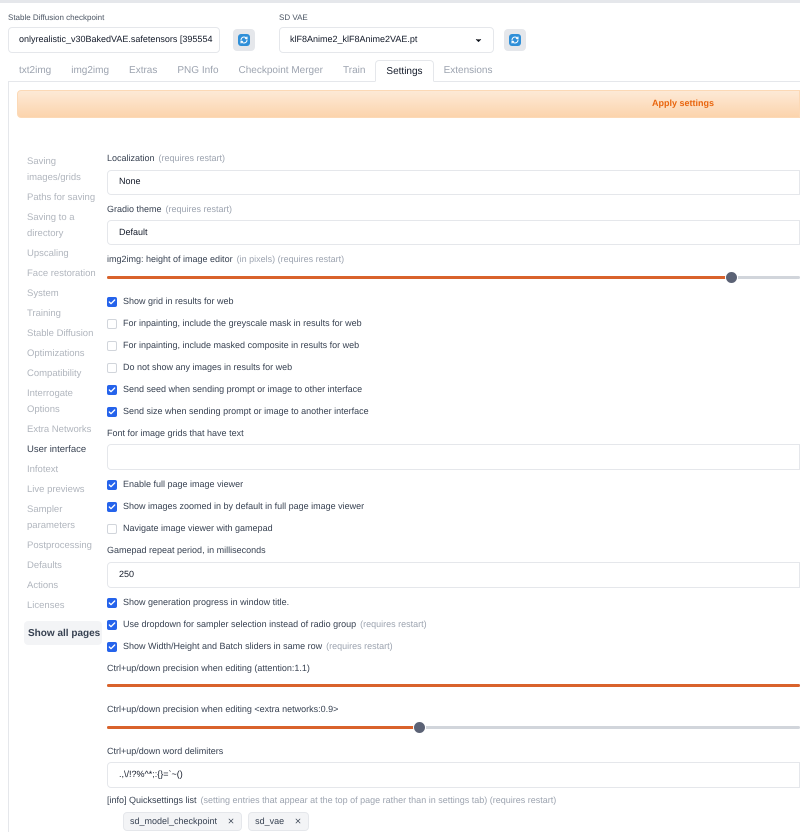 Image resolution: width=800 pixels, height=832 pixels. Describe the element at coordinates (63, 633) in the screenshot. I see `show-all-pages-button: Show all pages` at that location.